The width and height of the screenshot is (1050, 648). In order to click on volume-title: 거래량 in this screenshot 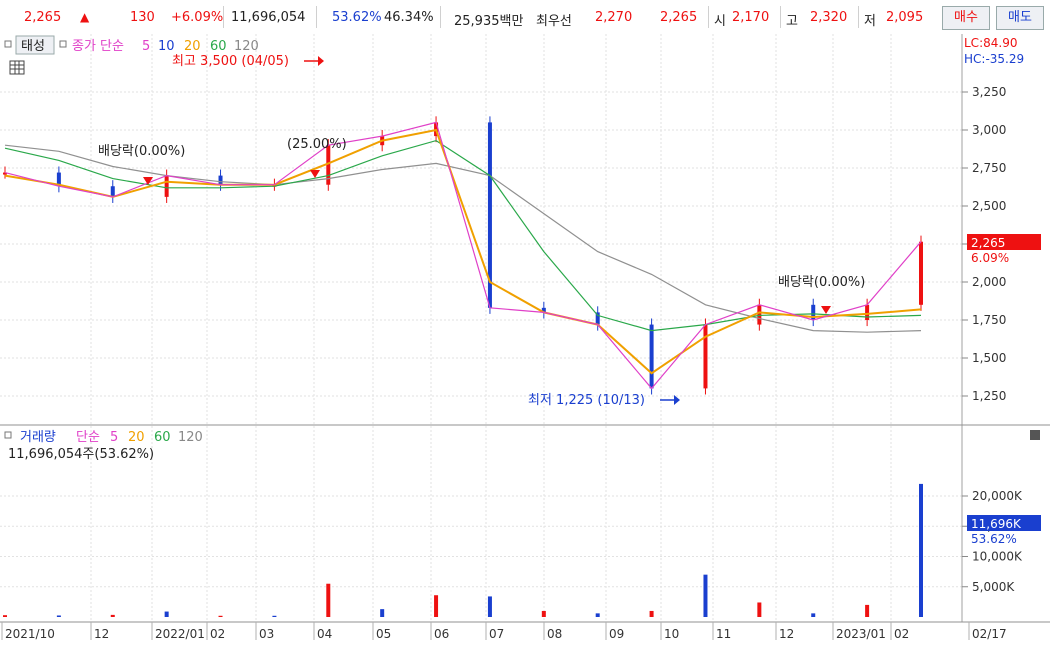, I will do `click(38, 437)`.